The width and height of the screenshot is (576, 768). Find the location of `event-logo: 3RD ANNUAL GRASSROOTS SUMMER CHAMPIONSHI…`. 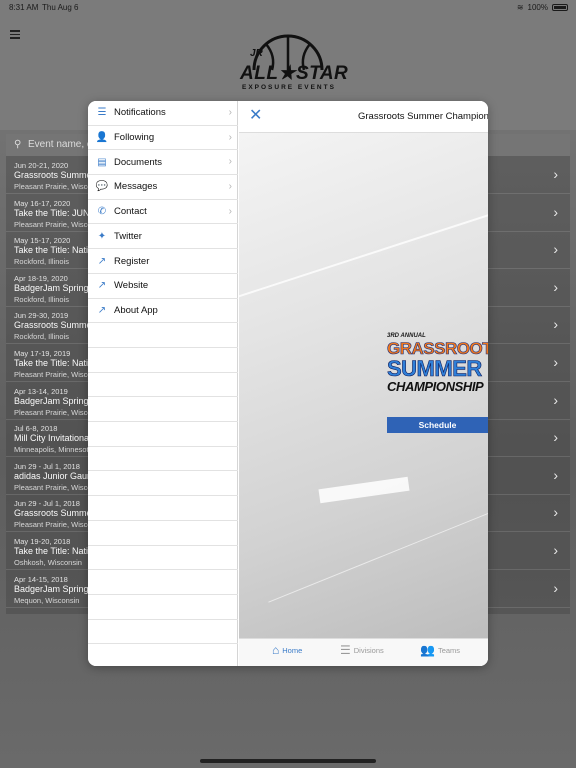

event-logo: 3RD ANNUAL GRASSROOTS SUMMER CHAMPIONSHI… is located at coordinates (437, 373).